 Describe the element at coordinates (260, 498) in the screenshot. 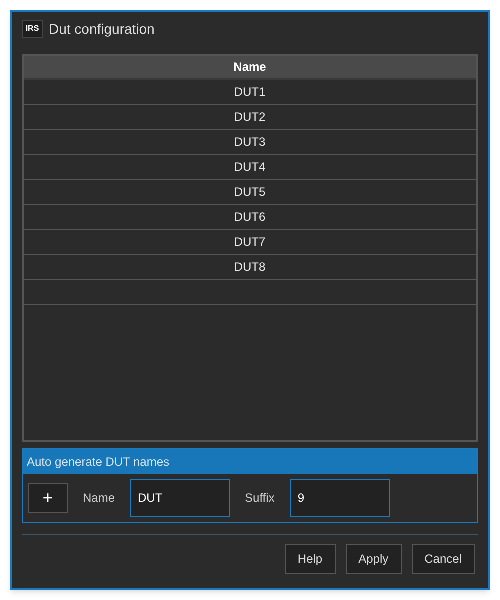

I see `suffix-label: Suffix` at that location.